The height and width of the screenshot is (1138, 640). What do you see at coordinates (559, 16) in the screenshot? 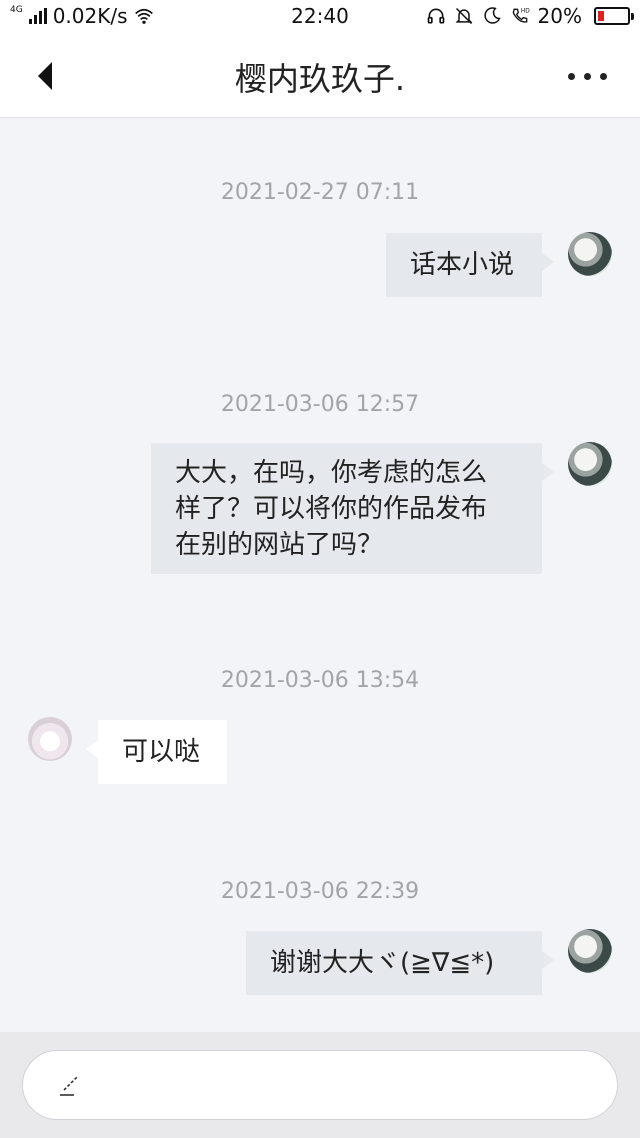
I see `battery-percent: 20%` at bounding box center [559, 16].